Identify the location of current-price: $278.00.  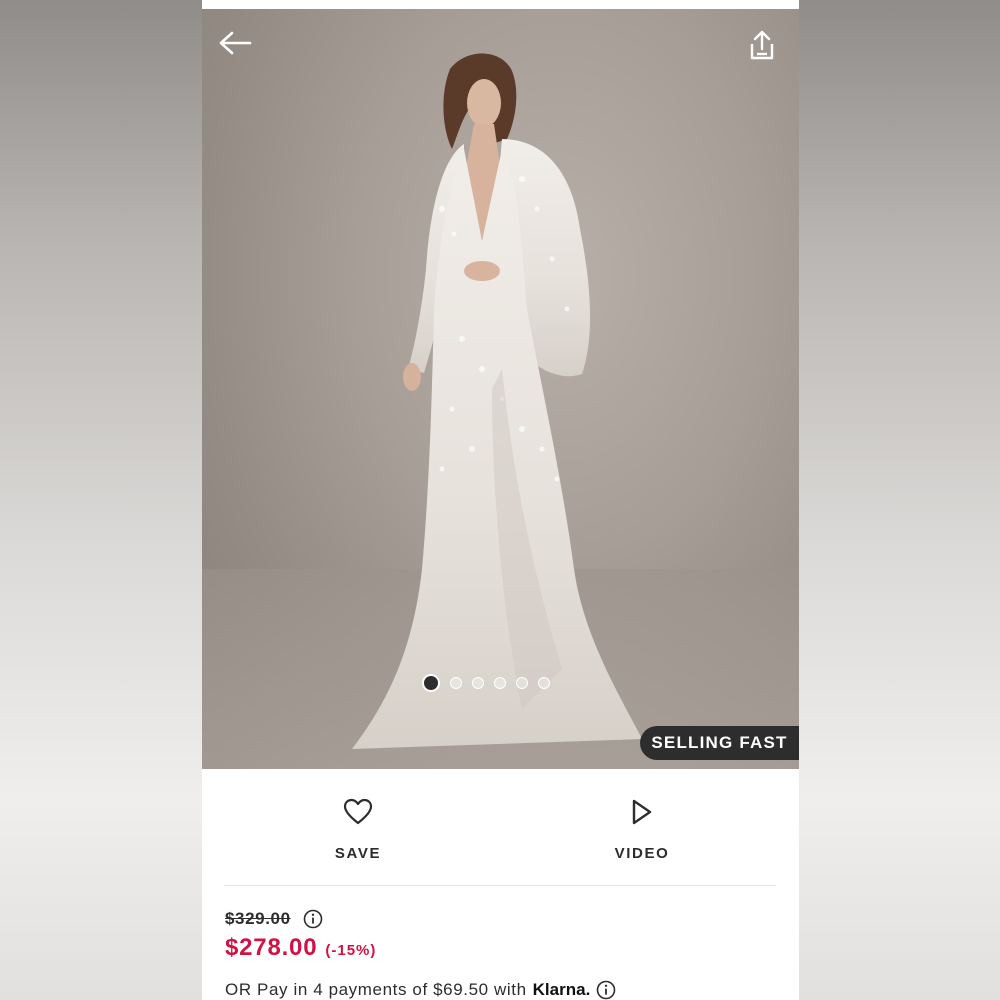
(271, 947).